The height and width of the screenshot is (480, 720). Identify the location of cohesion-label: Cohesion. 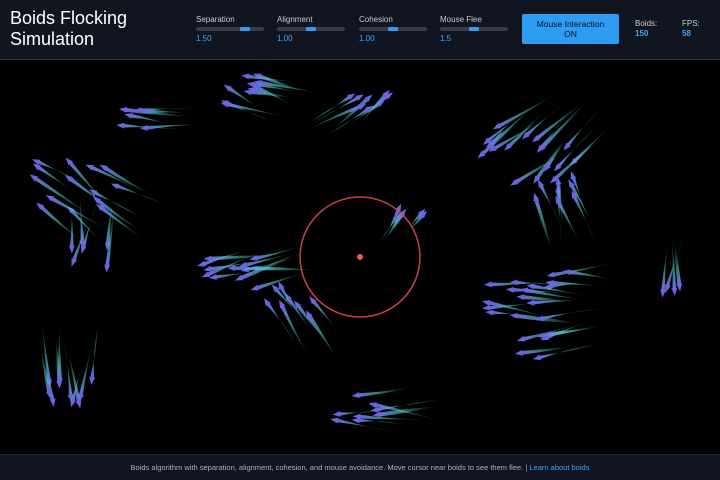
(376, 19).